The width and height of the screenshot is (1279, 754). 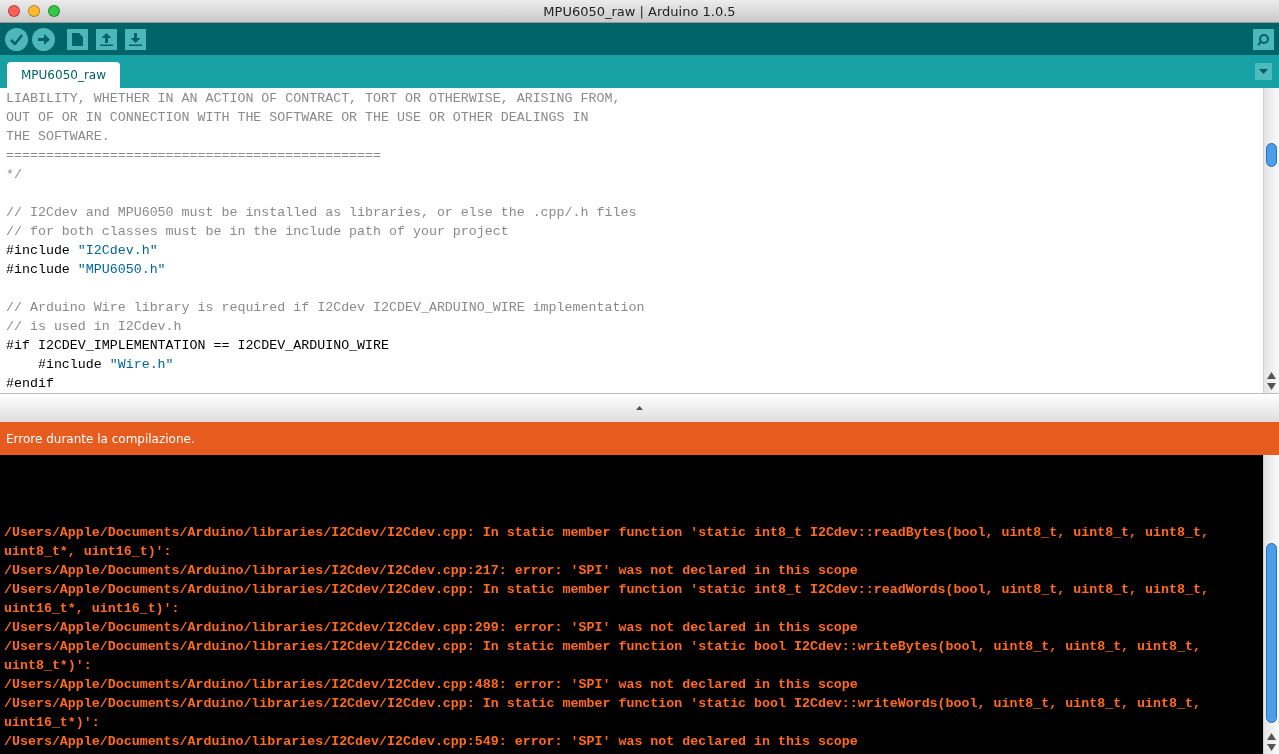 What do you see at coordinates (100, 438) in the screenshot?
I see `status-message: Errore durante la compilazione.` at bounding box center [100, 438].